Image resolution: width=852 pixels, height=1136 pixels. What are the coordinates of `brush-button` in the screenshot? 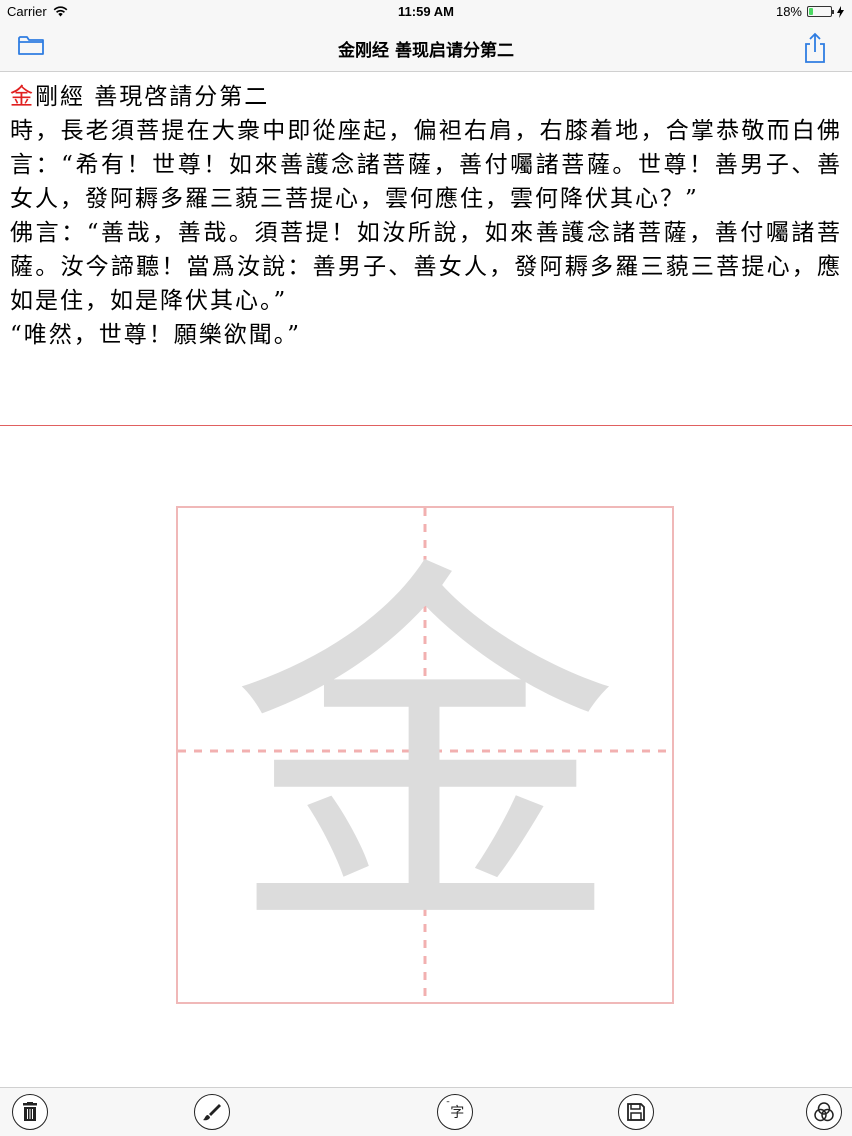 It's located at (212, 1112).